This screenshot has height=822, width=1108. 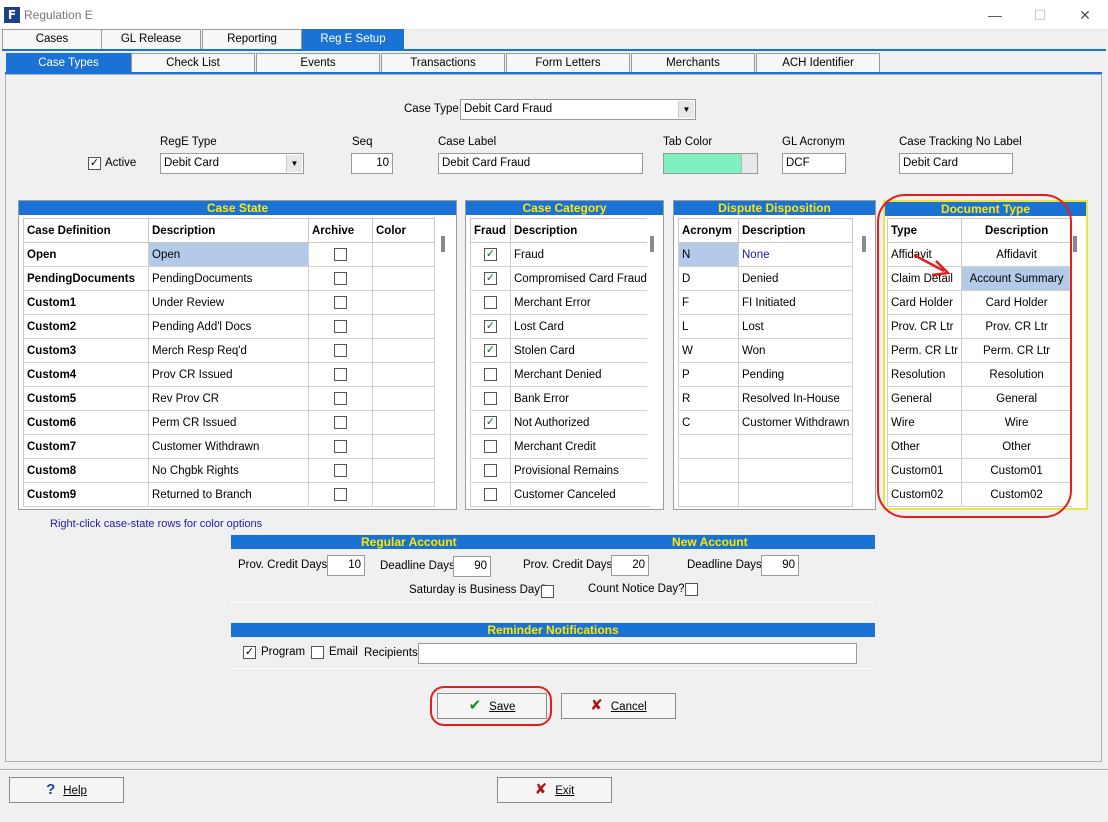 I want to click on close-icon: ✕, so click(x=1085, y=15).